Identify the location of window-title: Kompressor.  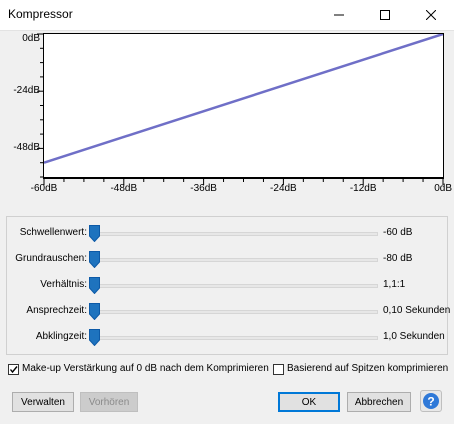
(40, 14).